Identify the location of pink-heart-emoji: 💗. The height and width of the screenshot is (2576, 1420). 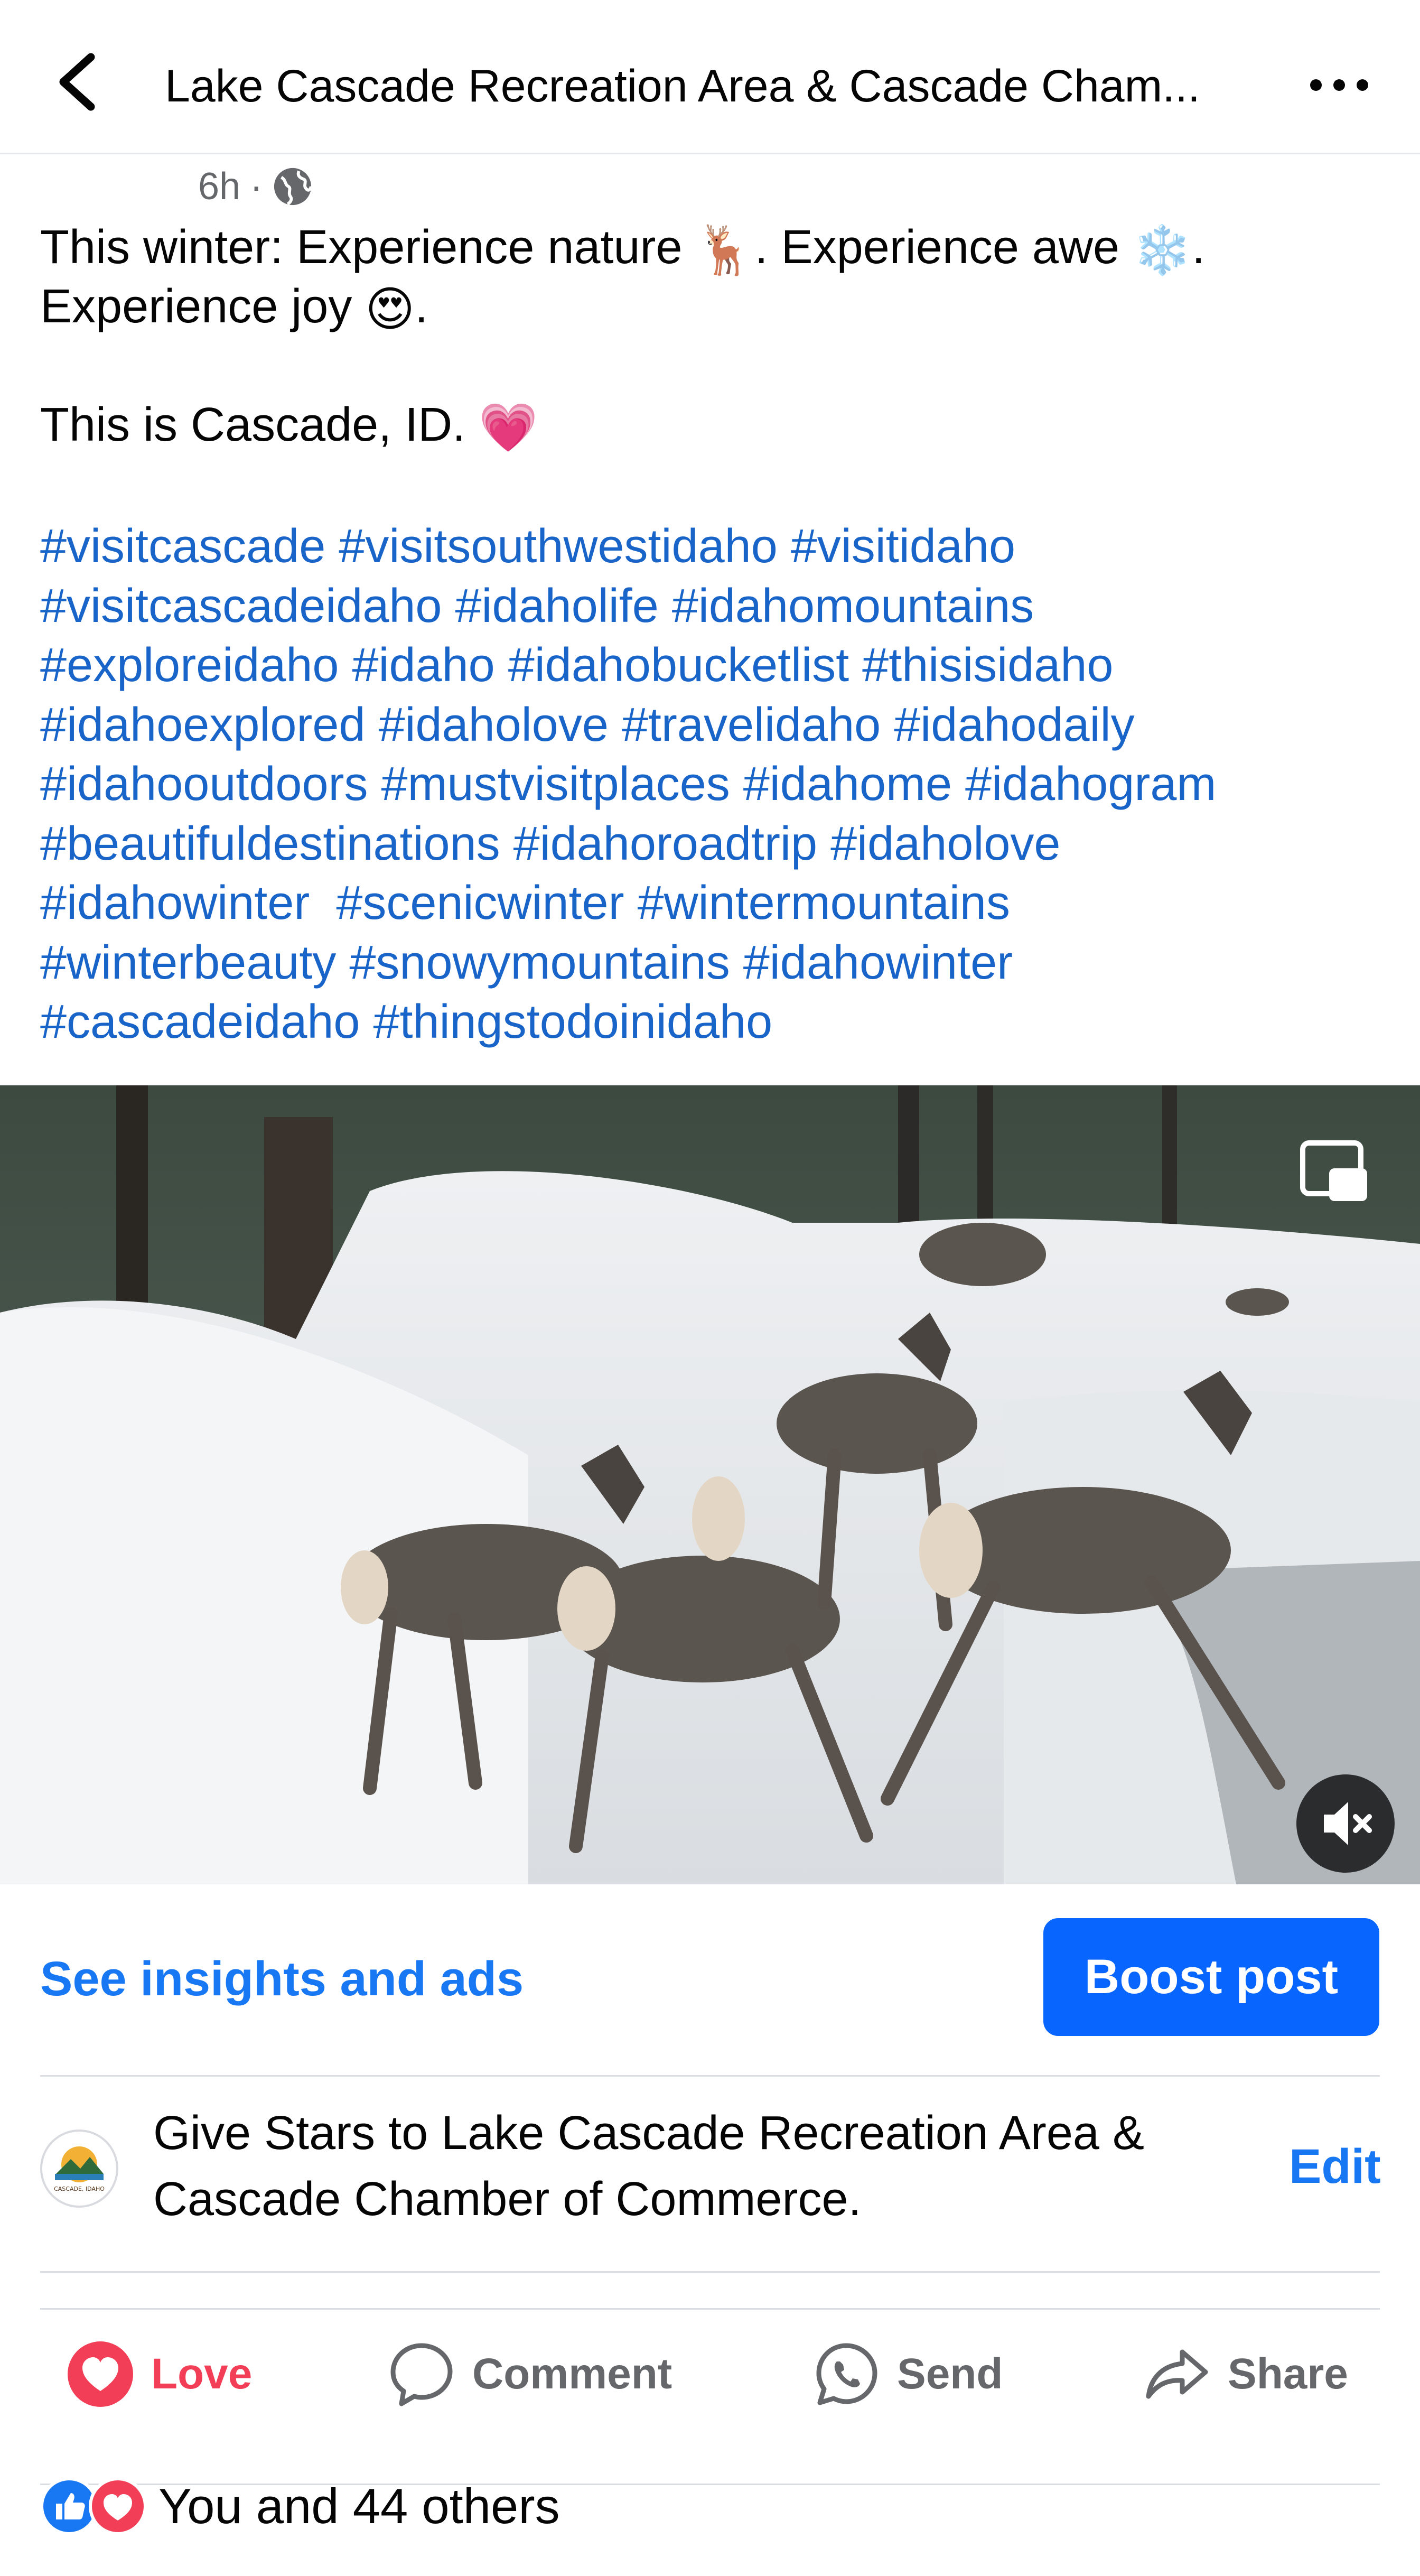
(508, 428).